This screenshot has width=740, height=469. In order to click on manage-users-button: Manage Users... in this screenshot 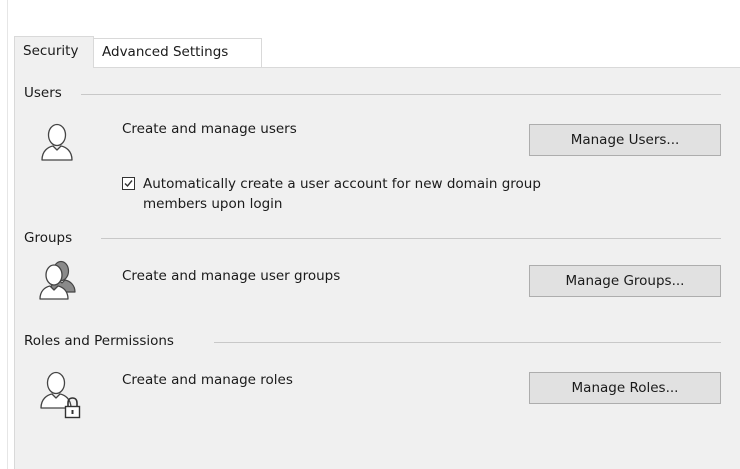, I will do `click(625, 140)`.